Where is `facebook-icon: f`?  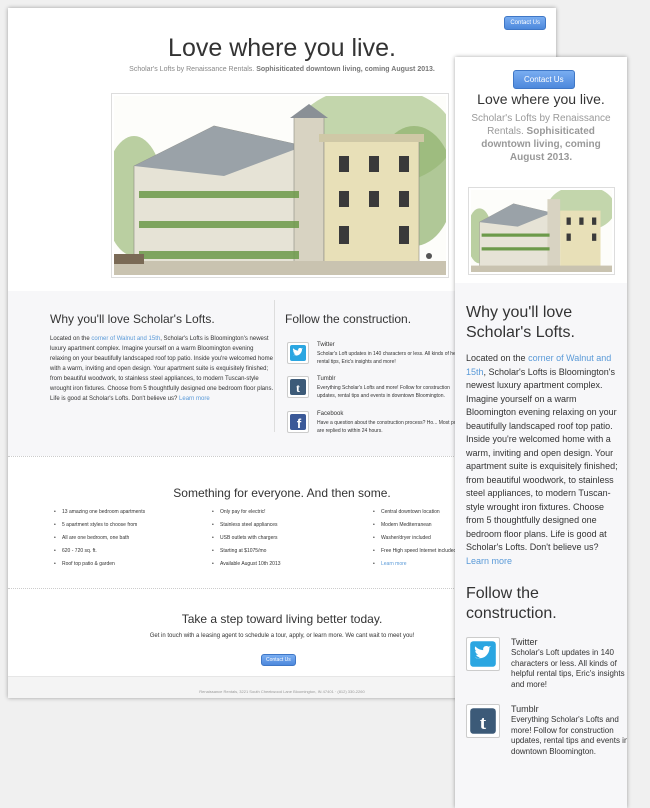 facebook-icon: f is located at coordinates (298, 422).